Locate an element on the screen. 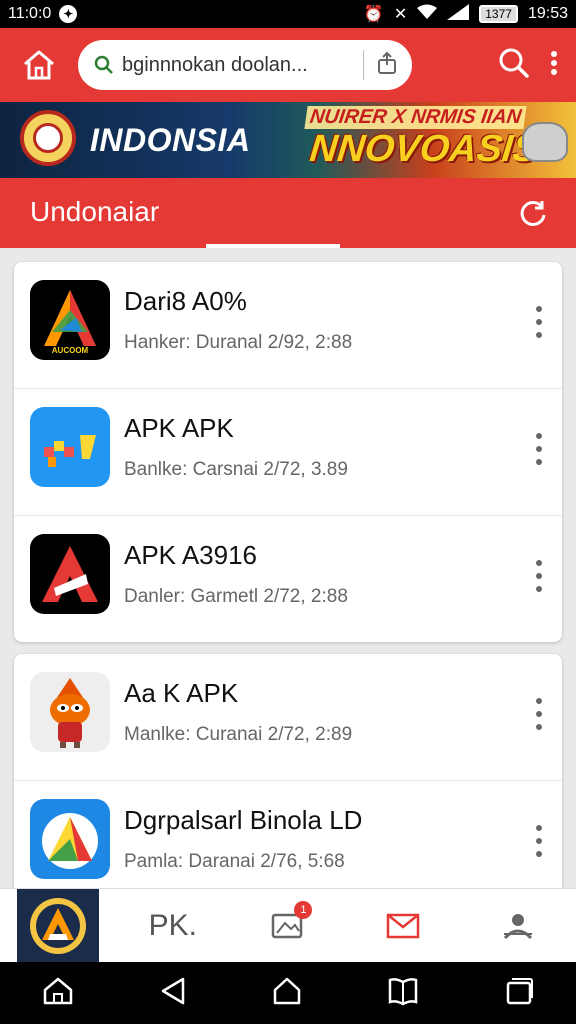  share-button is located at coordinates (387, 65).